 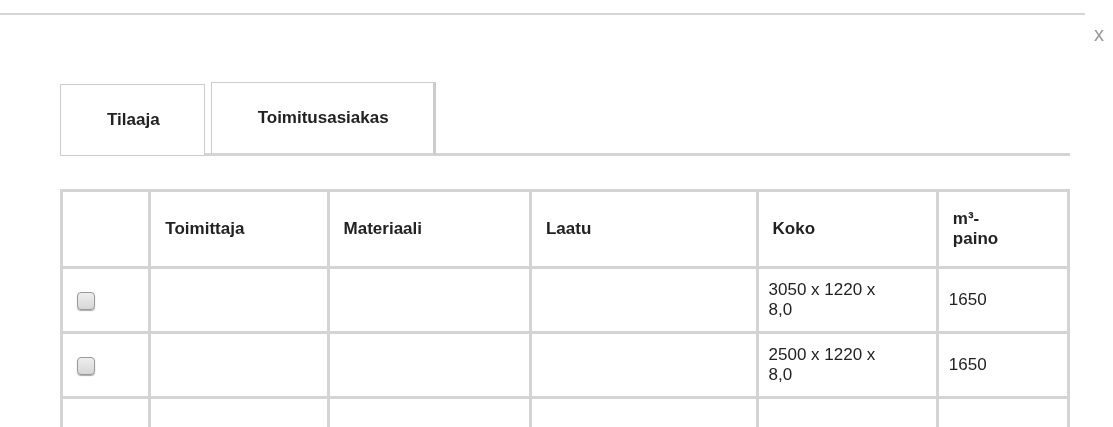 What do you see at coordinates (205, 229) in the screenshot?
I see `column-header: Toimittaja` at bounding box center [205, 229].